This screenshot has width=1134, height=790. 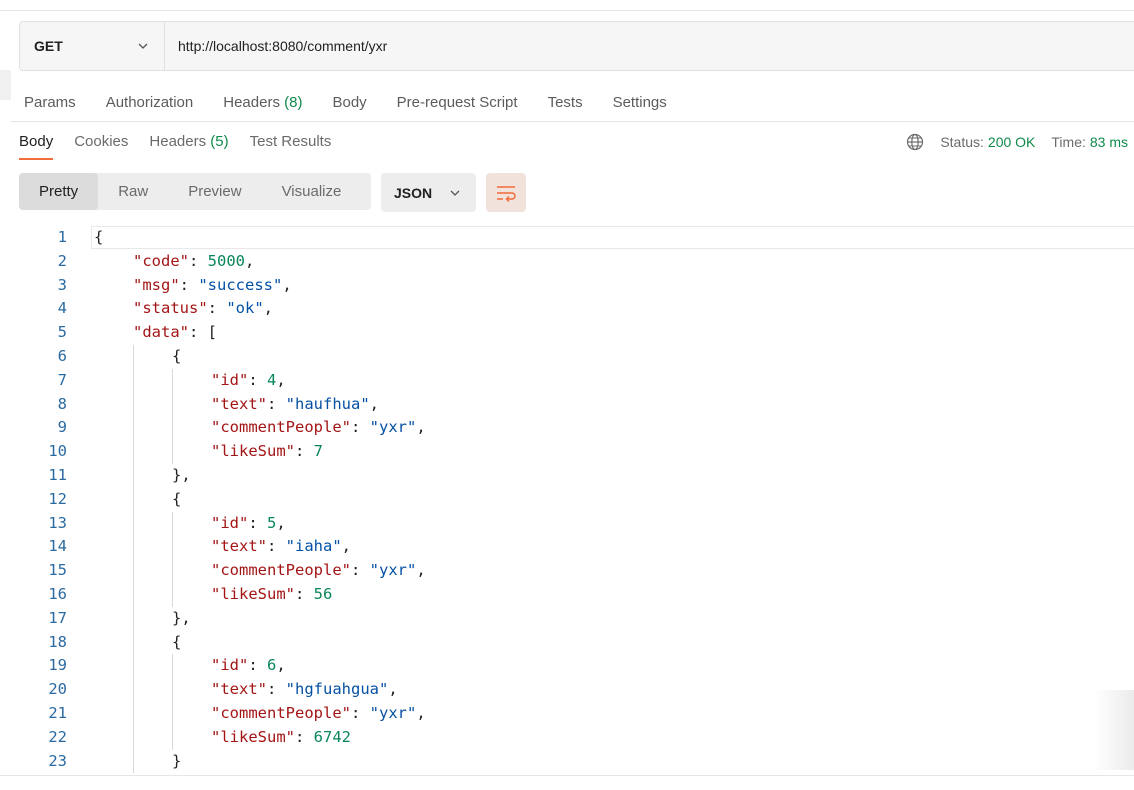 I want to click on tab-pre-request-script: Pre-request Script, so click(x=457, y=102).